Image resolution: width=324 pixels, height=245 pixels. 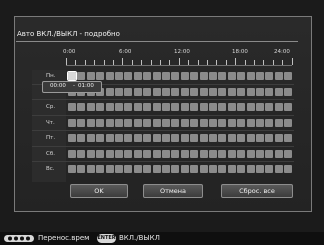 What do you see at coordinates (72, 76) in the screenshot?
I see `selected-time-slot` at bounding box center [72, 76].